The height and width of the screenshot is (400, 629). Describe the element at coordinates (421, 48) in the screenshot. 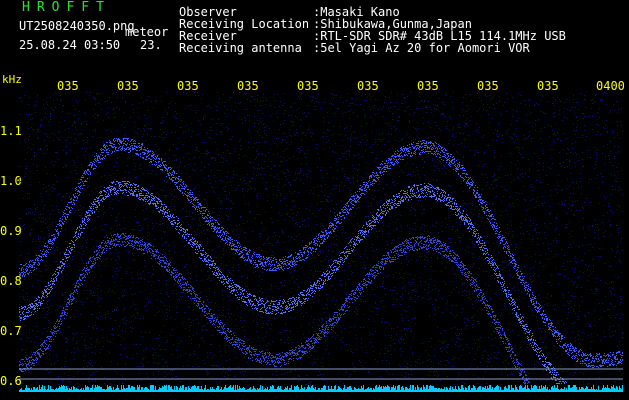

I see `info-value-antenna: :5el Yagi Az 20 for Aomori VOR` at that location.